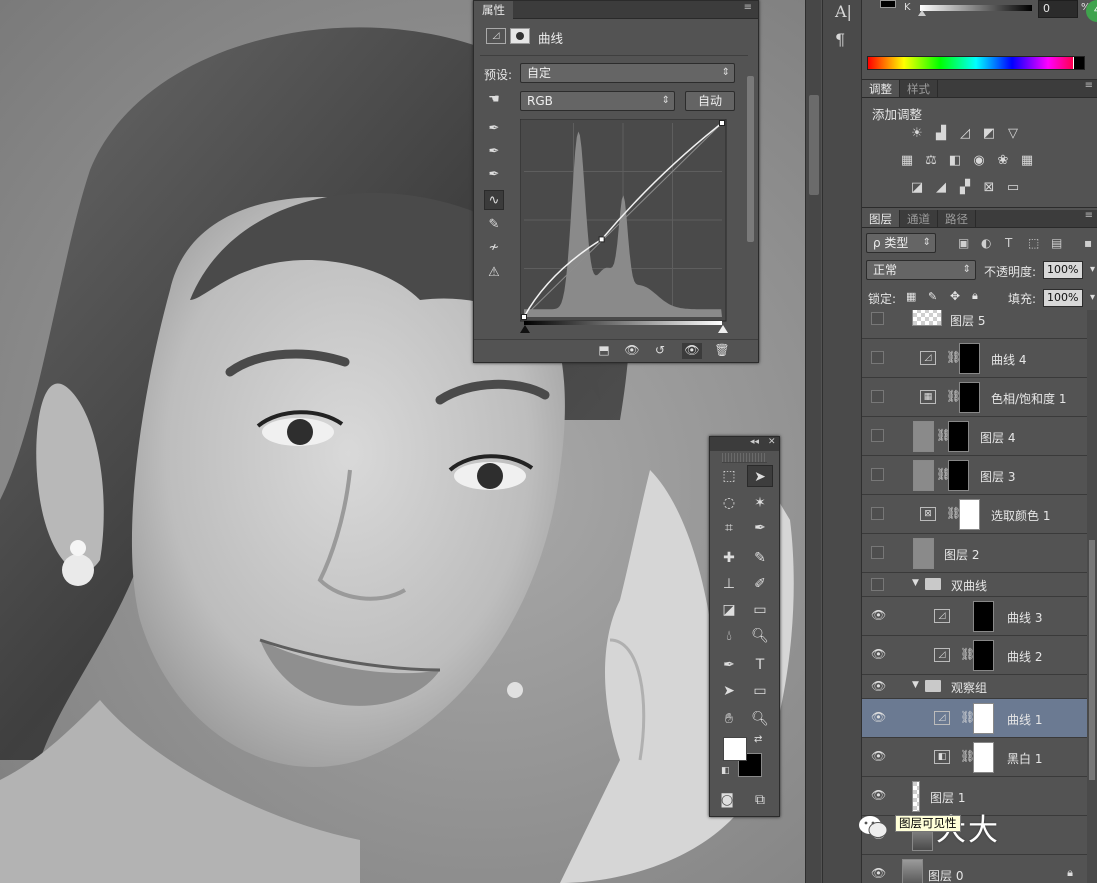 The image size is (1097, 883). What do you see at coordinates (888, 4) in the screenshot?
I see `color-swatch` at bounding box center [888, 4].